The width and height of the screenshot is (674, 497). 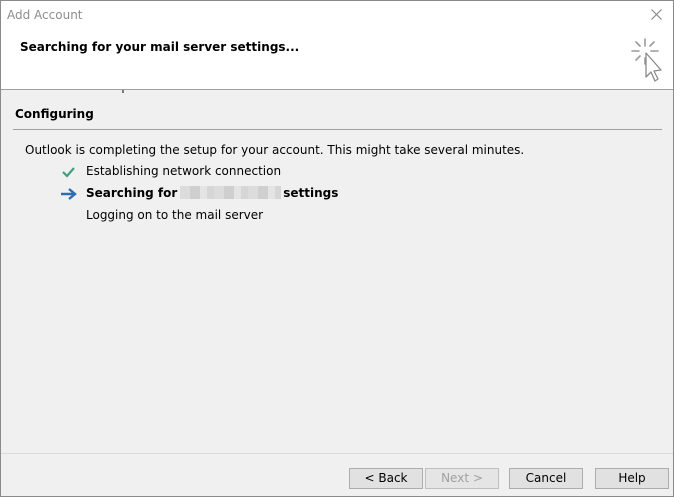 I want to click on back-button: < Back, so click(x=386, y=478).